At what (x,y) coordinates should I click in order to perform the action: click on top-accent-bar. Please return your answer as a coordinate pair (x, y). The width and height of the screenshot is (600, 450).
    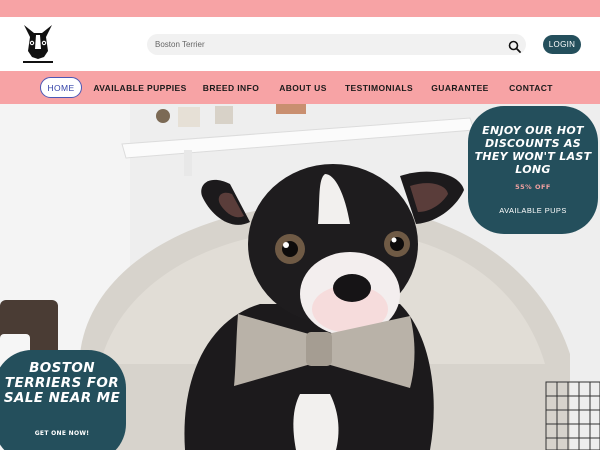
    Looking at the image, I should click on (300, 8).